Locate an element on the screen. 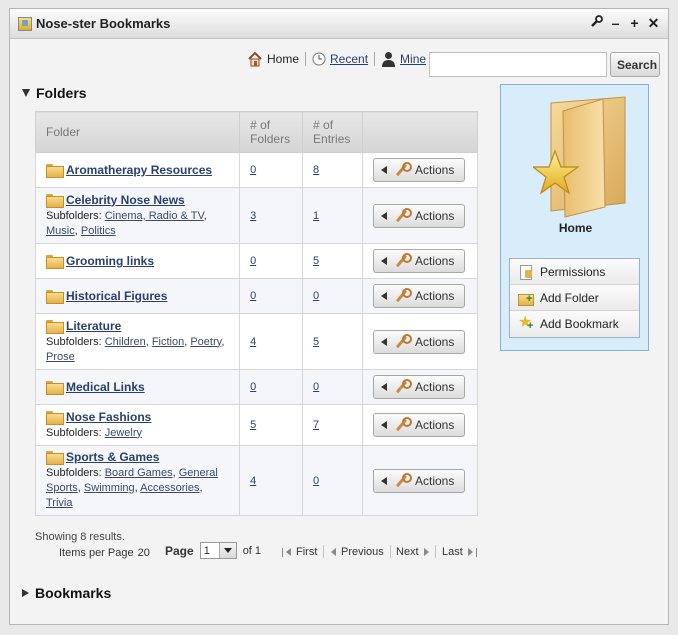 The image size is (678, 635). subfolder-link: Trivia is located at coordinates (59, 503).